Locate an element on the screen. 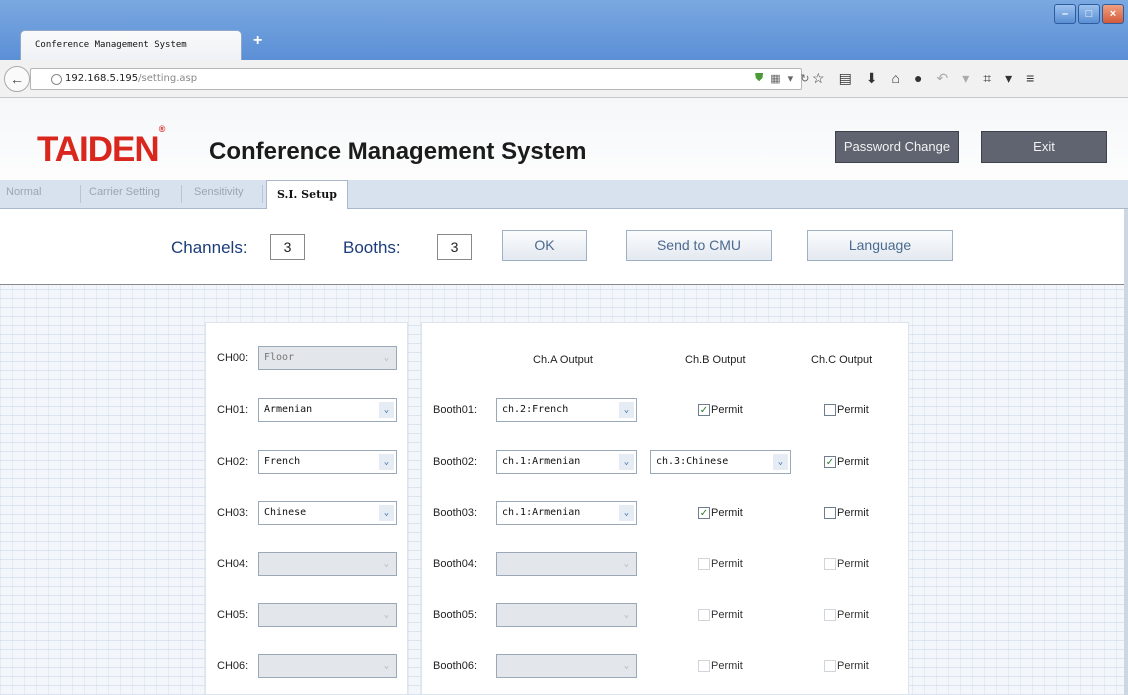  ch-b-output-select: ch.3:Chinese ⌄ is located at coordinates (720, 462).